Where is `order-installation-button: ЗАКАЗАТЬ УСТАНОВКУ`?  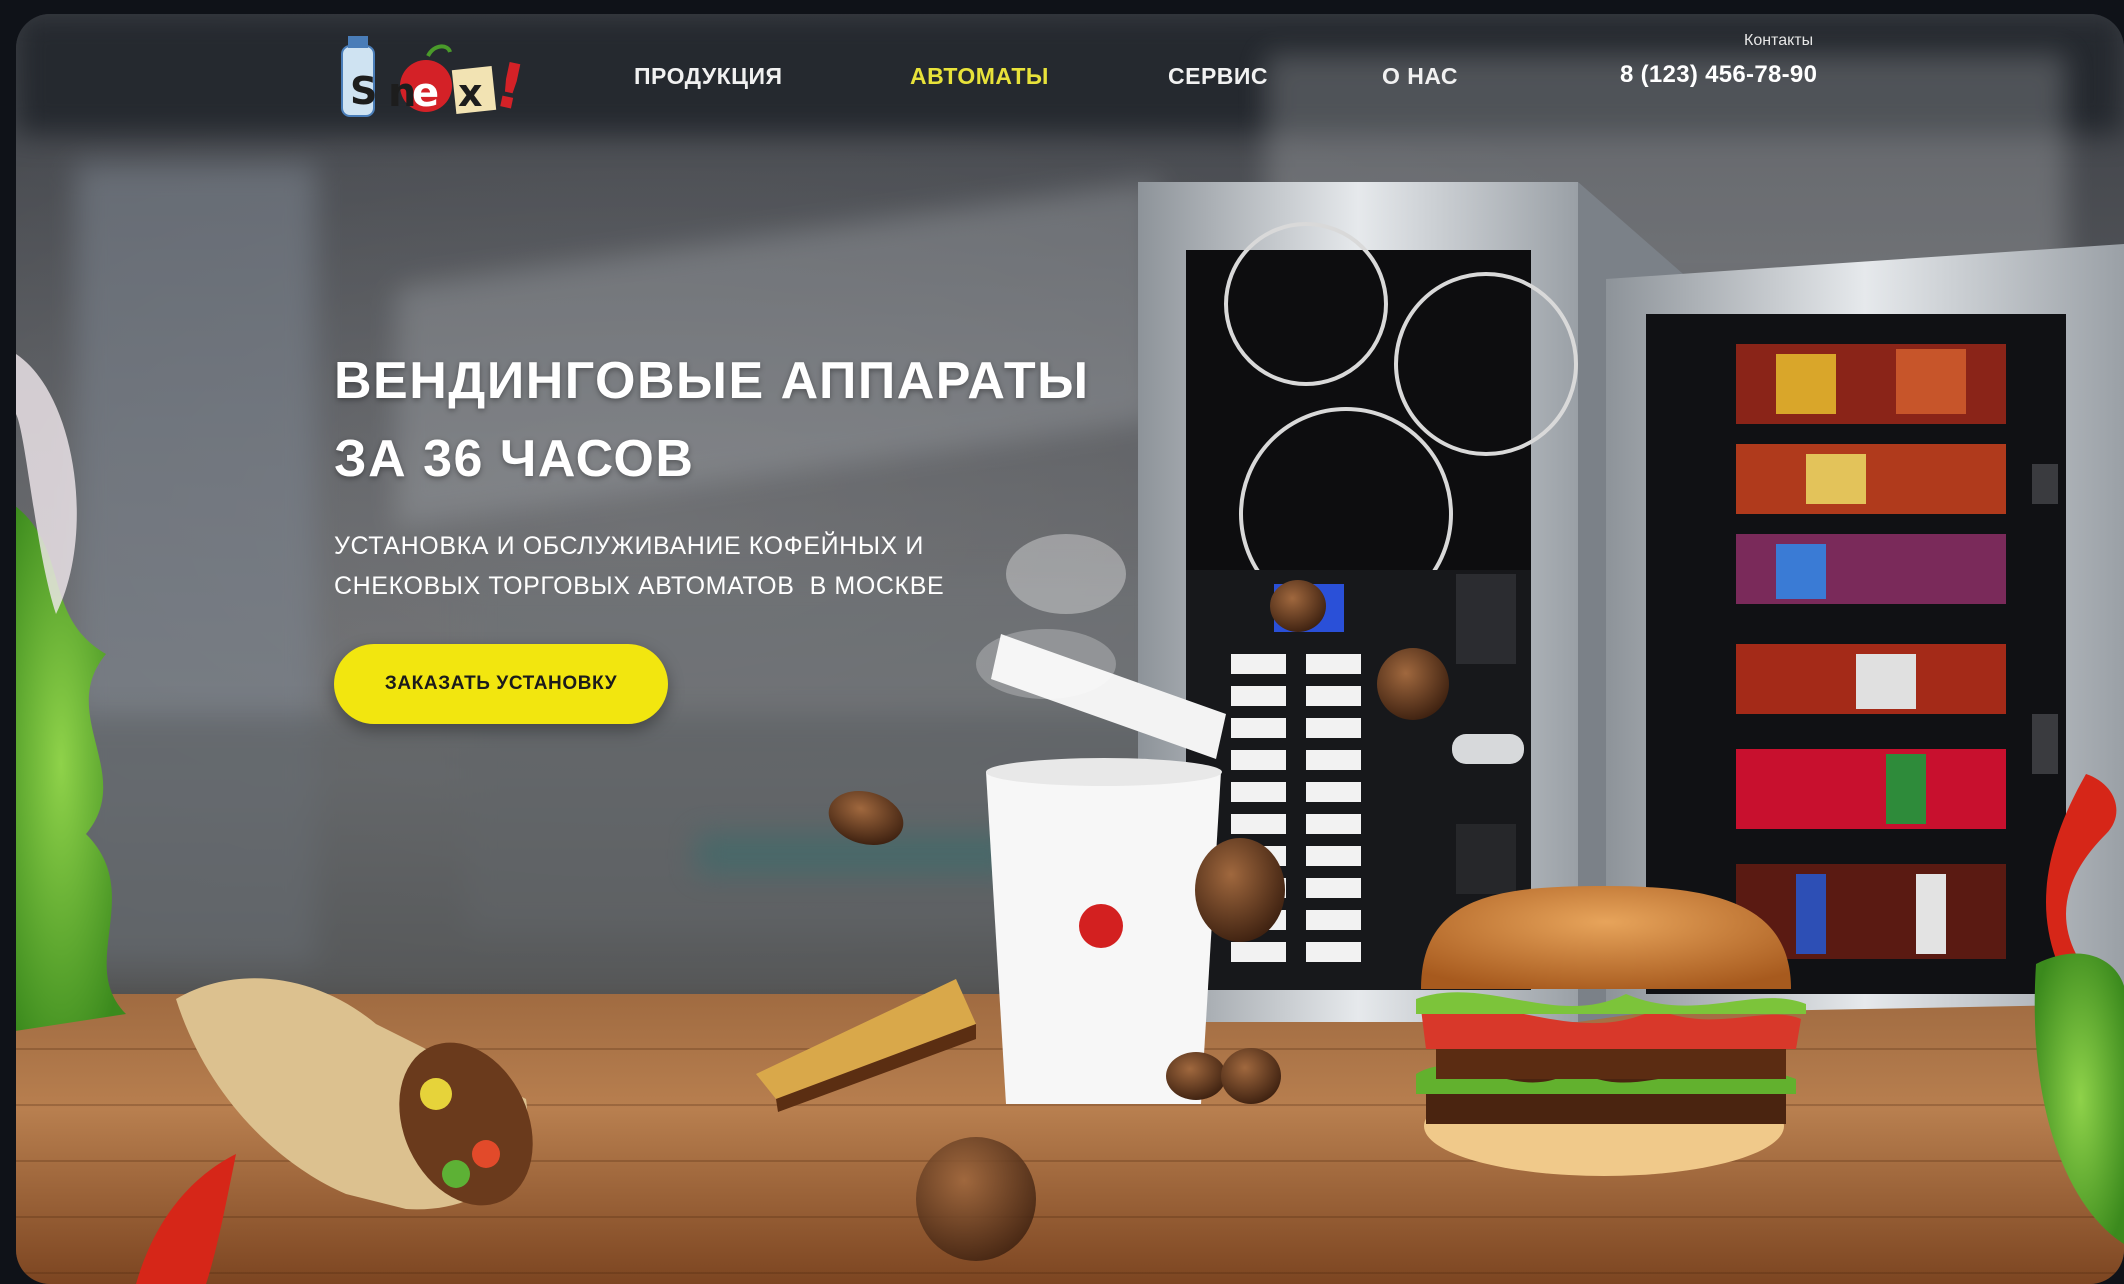
order-installation-button: ЗАКАЗАТЬ УСТАНОВКУ is located at coordinates (501, 684).